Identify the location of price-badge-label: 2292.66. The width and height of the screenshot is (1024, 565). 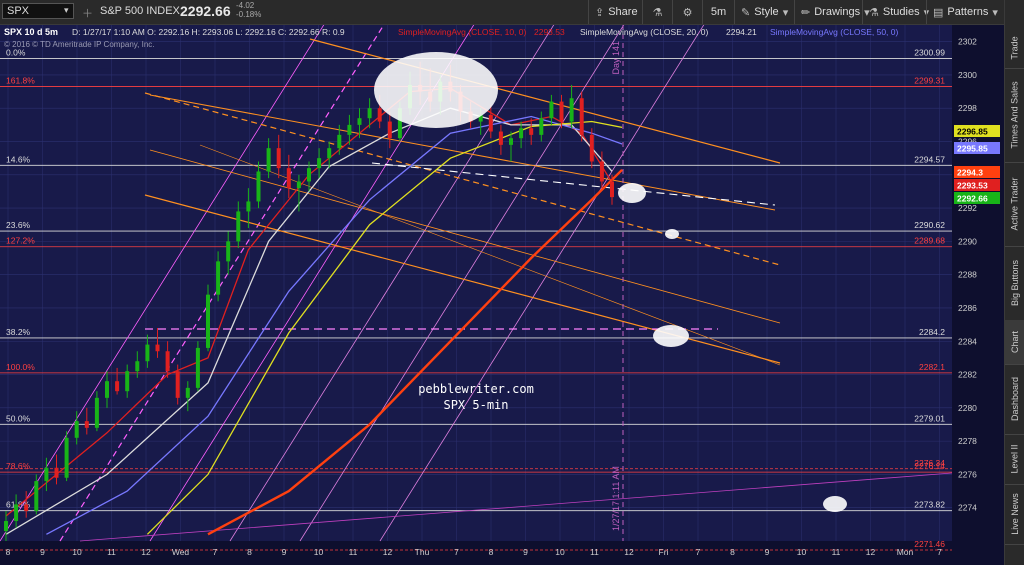
(972, 199).